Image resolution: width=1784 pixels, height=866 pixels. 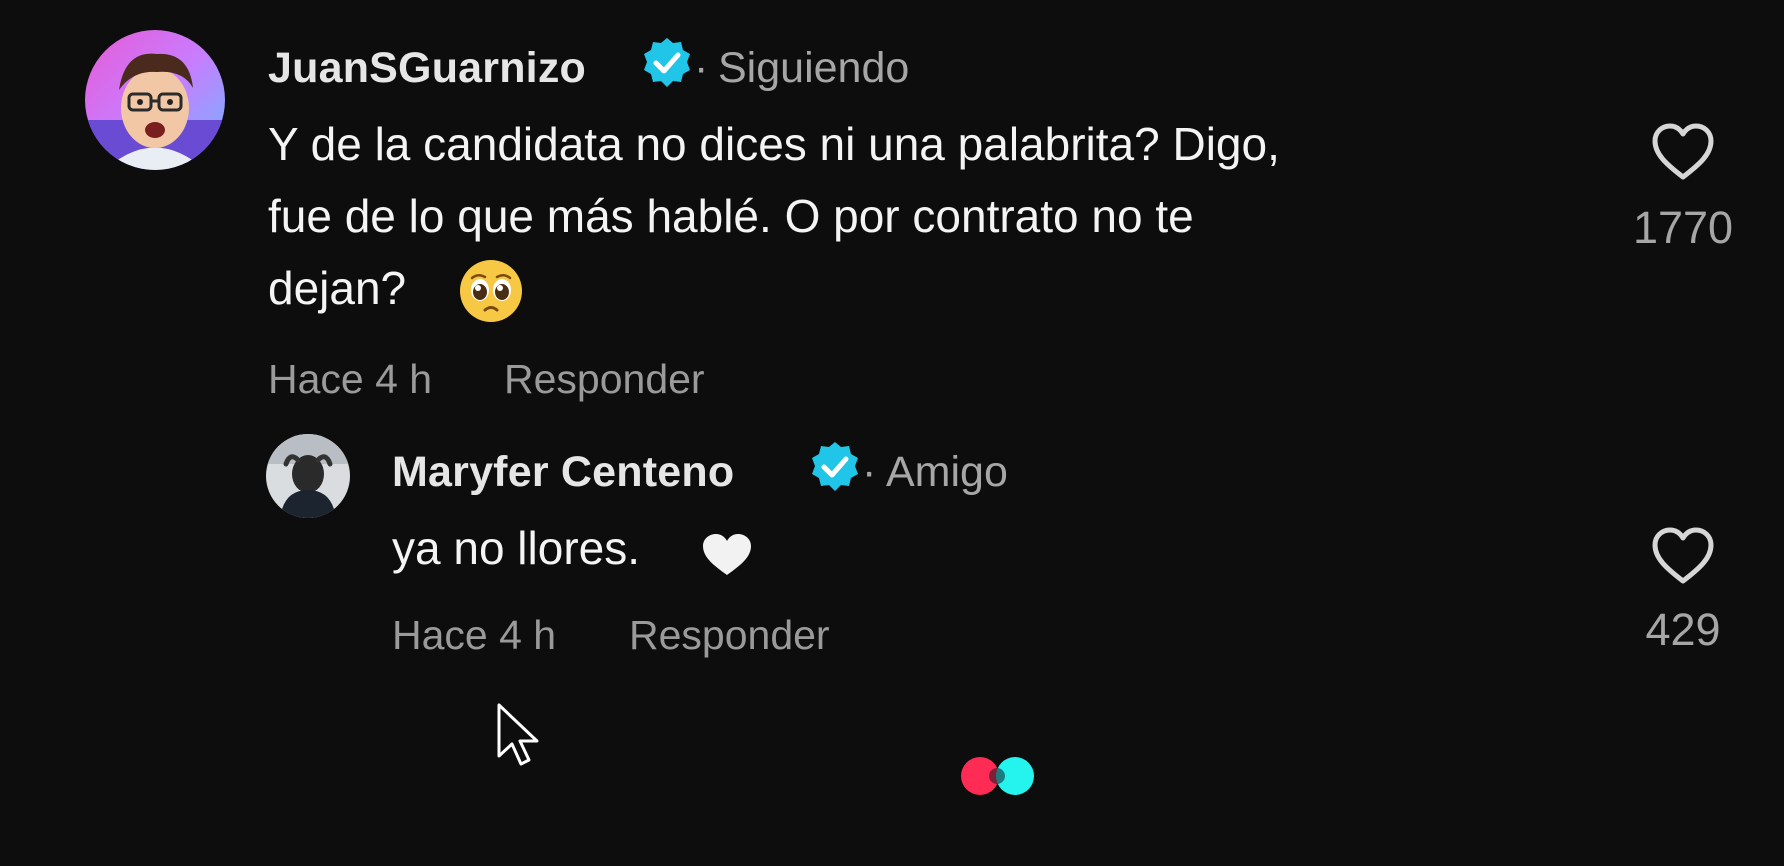 I want to click on like-count: 429, so click(x=1683, y=629).